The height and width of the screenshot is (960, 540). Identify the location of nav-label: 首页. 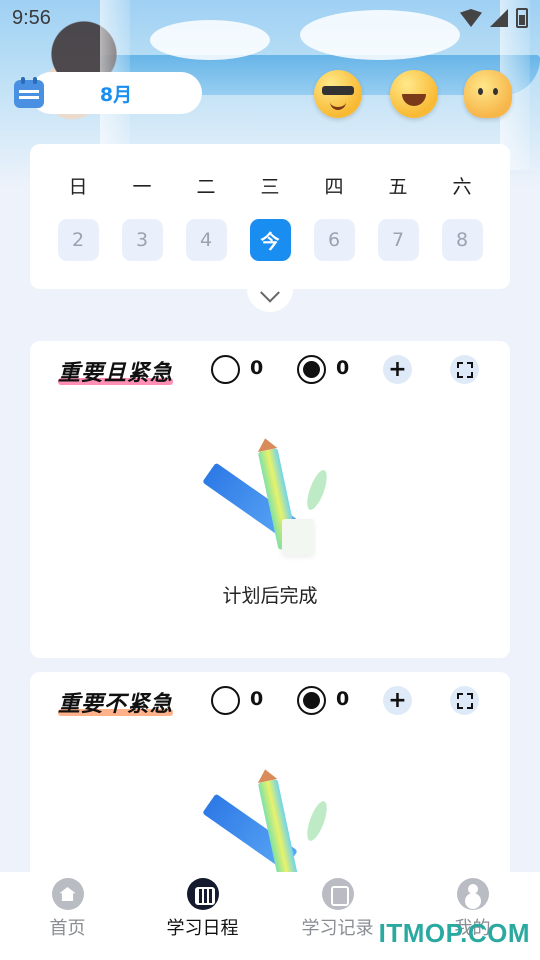
(67, 928).